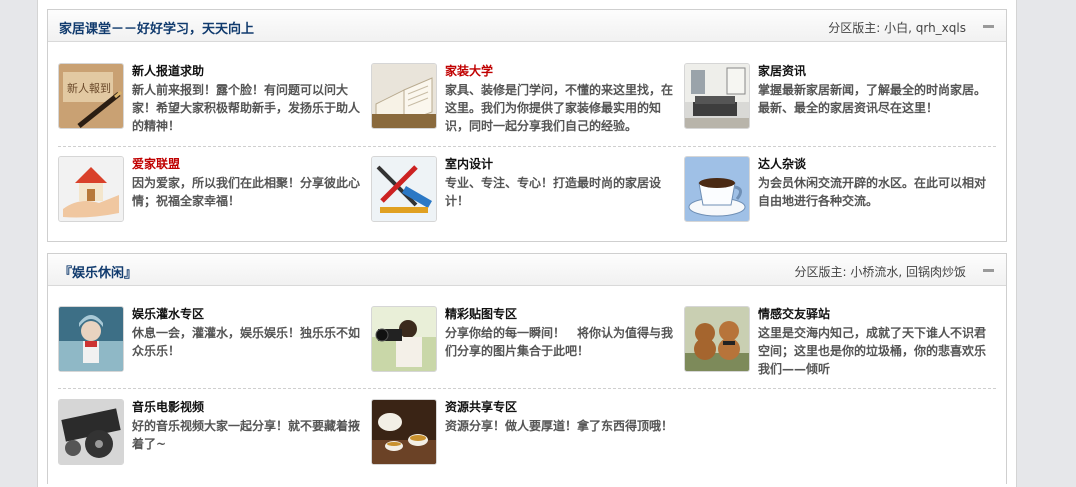  What do you see at coordinates (156, 164) in the screenshot?
I see `forum-name: 爱家联盟` at bounding box center [156, 164].